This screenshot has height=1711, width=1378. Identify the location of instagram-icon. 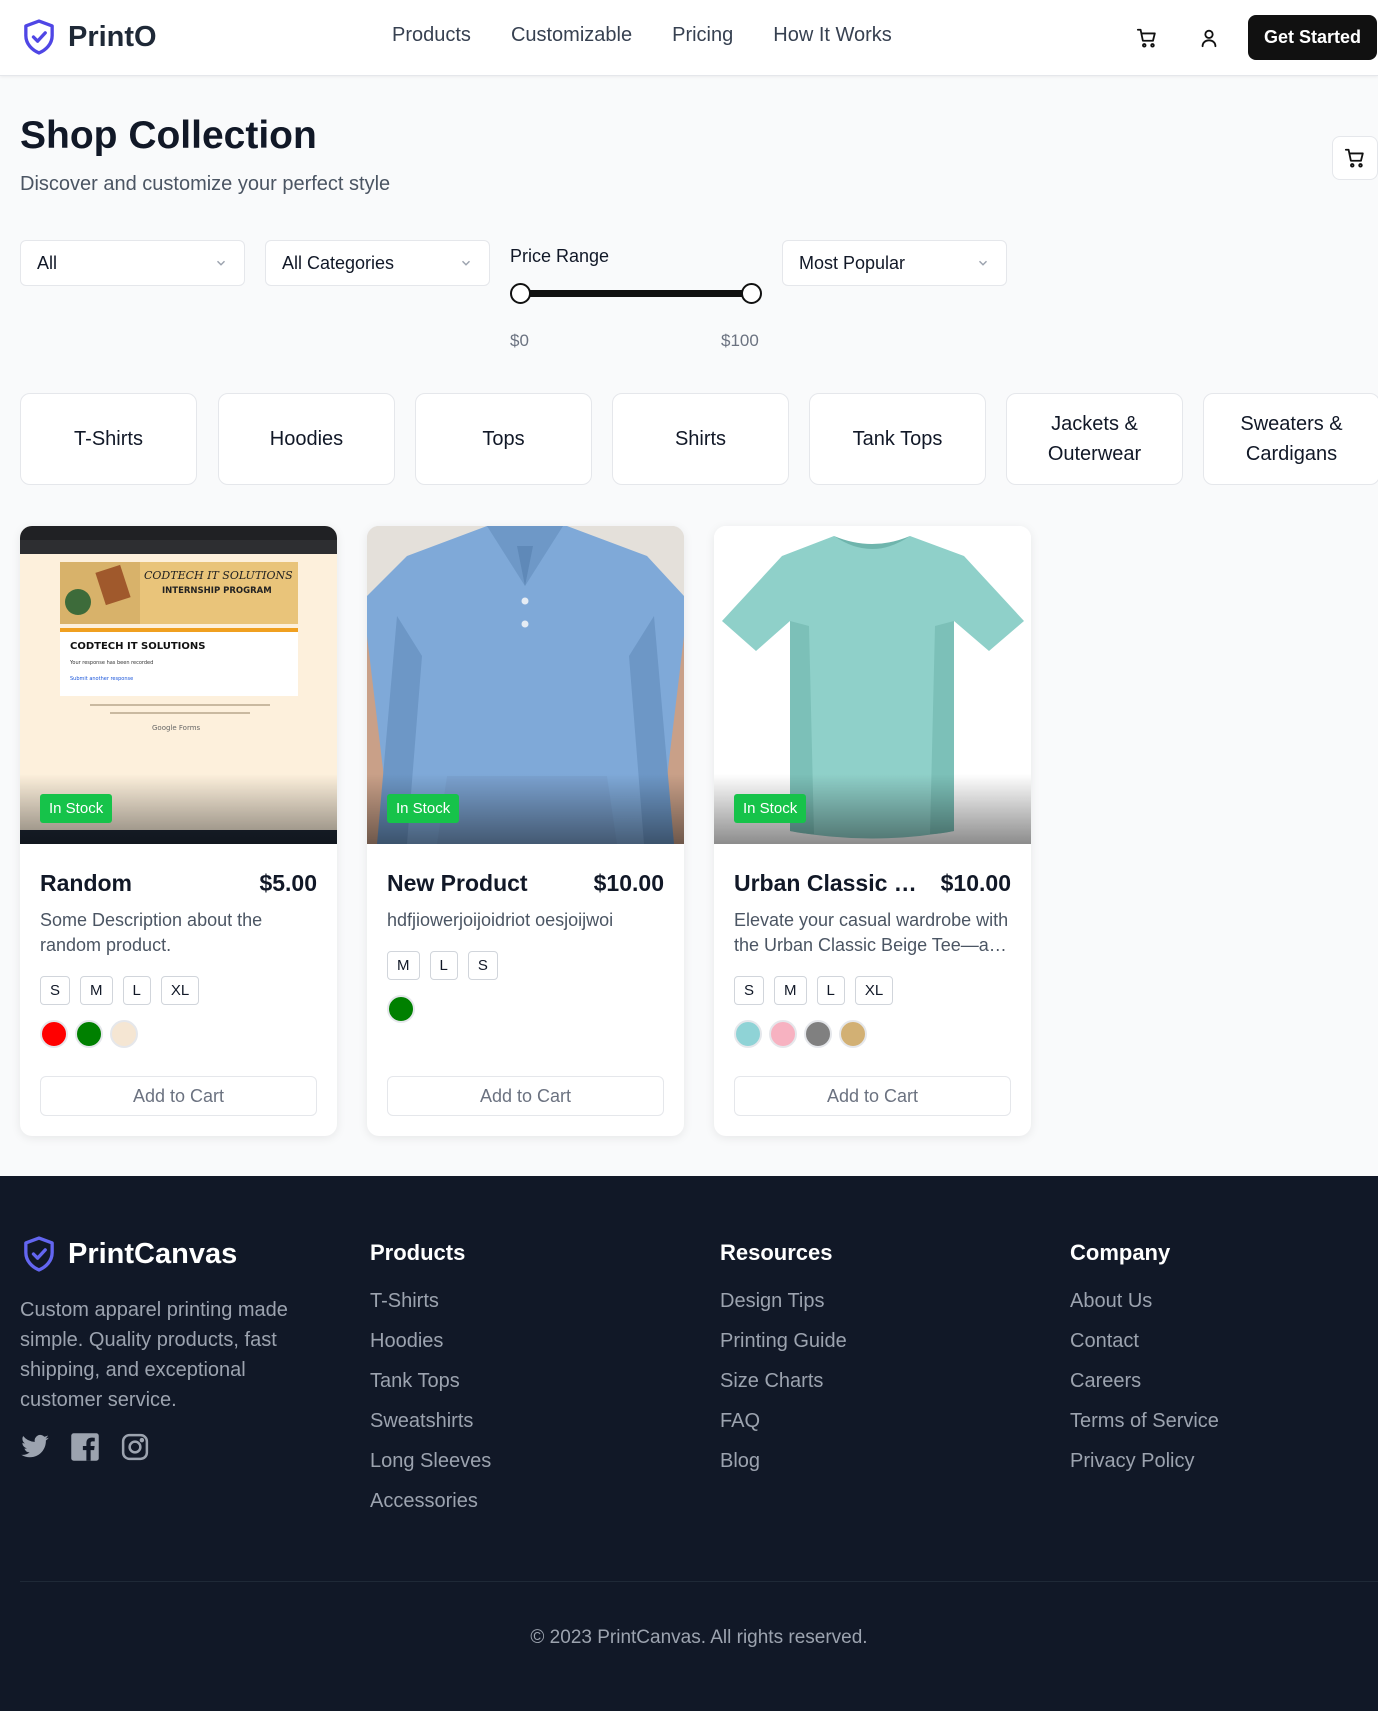
(135, 1449).